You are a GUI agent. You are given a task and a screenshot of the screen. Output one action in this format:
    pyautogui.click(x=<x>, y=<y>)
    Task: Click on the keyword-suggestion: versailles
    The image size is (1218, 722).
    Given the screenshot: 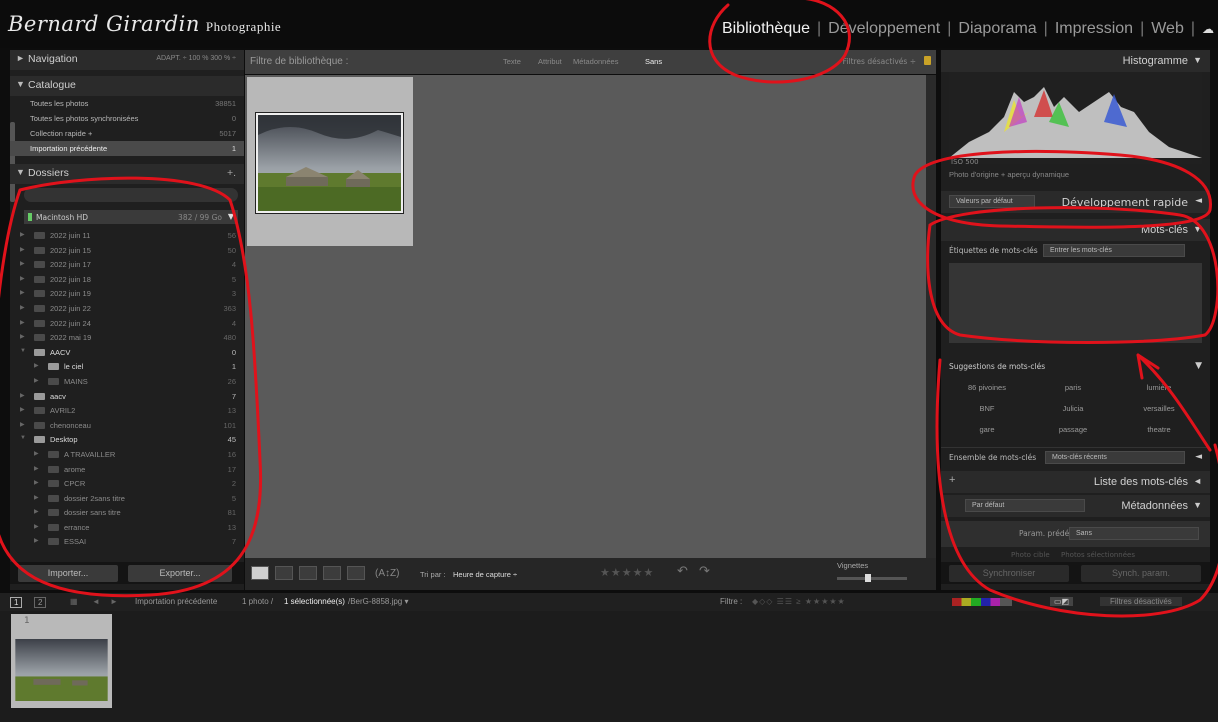 What is the action you would take?
    pyautogui.click(x=1159, y=408)
    